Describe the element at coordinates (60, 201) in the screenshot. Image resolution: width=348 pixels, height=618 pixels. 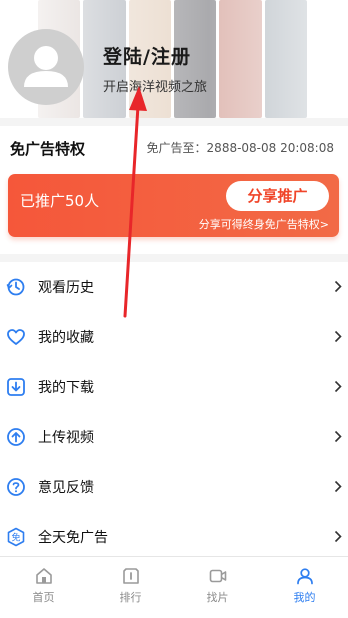
I see `promotion-count: 已推广50人` at that location.